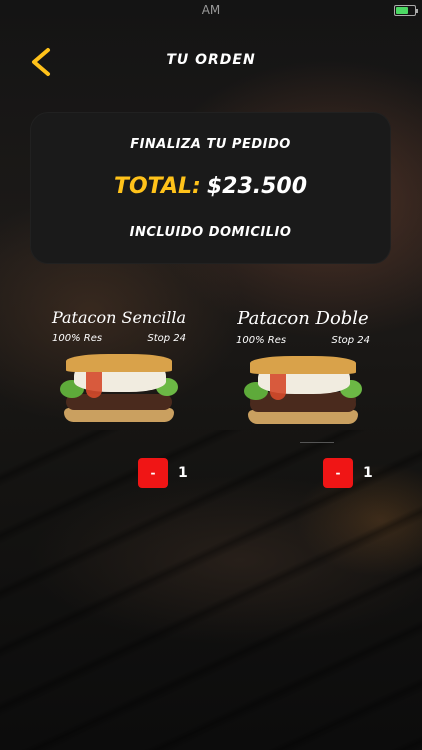 The width and height of the screenshot is (422, 750). Describe the element at coordinates (402, 10) in the screenshot. I see `battery-level` at that location.